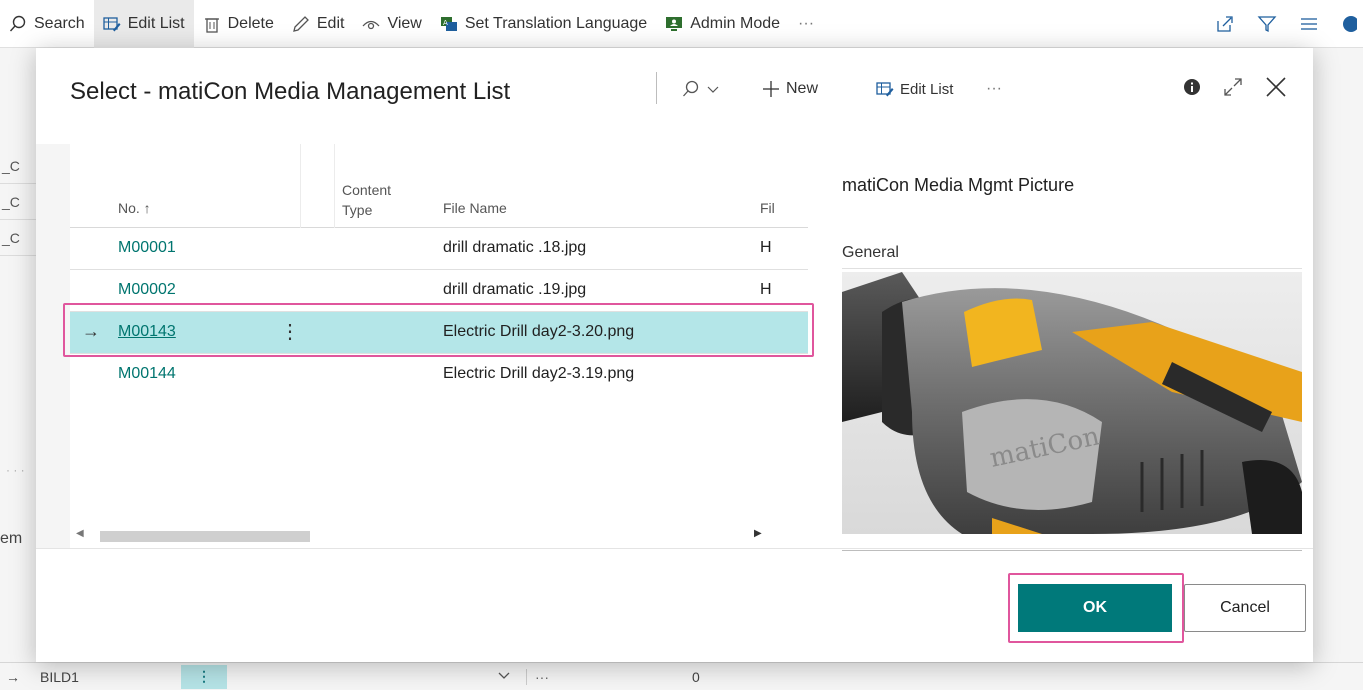  What do you see at coordinates (18, 368) in the screenshot?
I see `background-left-column: _C _C _C · · · em` at bounding box center [18, 368].